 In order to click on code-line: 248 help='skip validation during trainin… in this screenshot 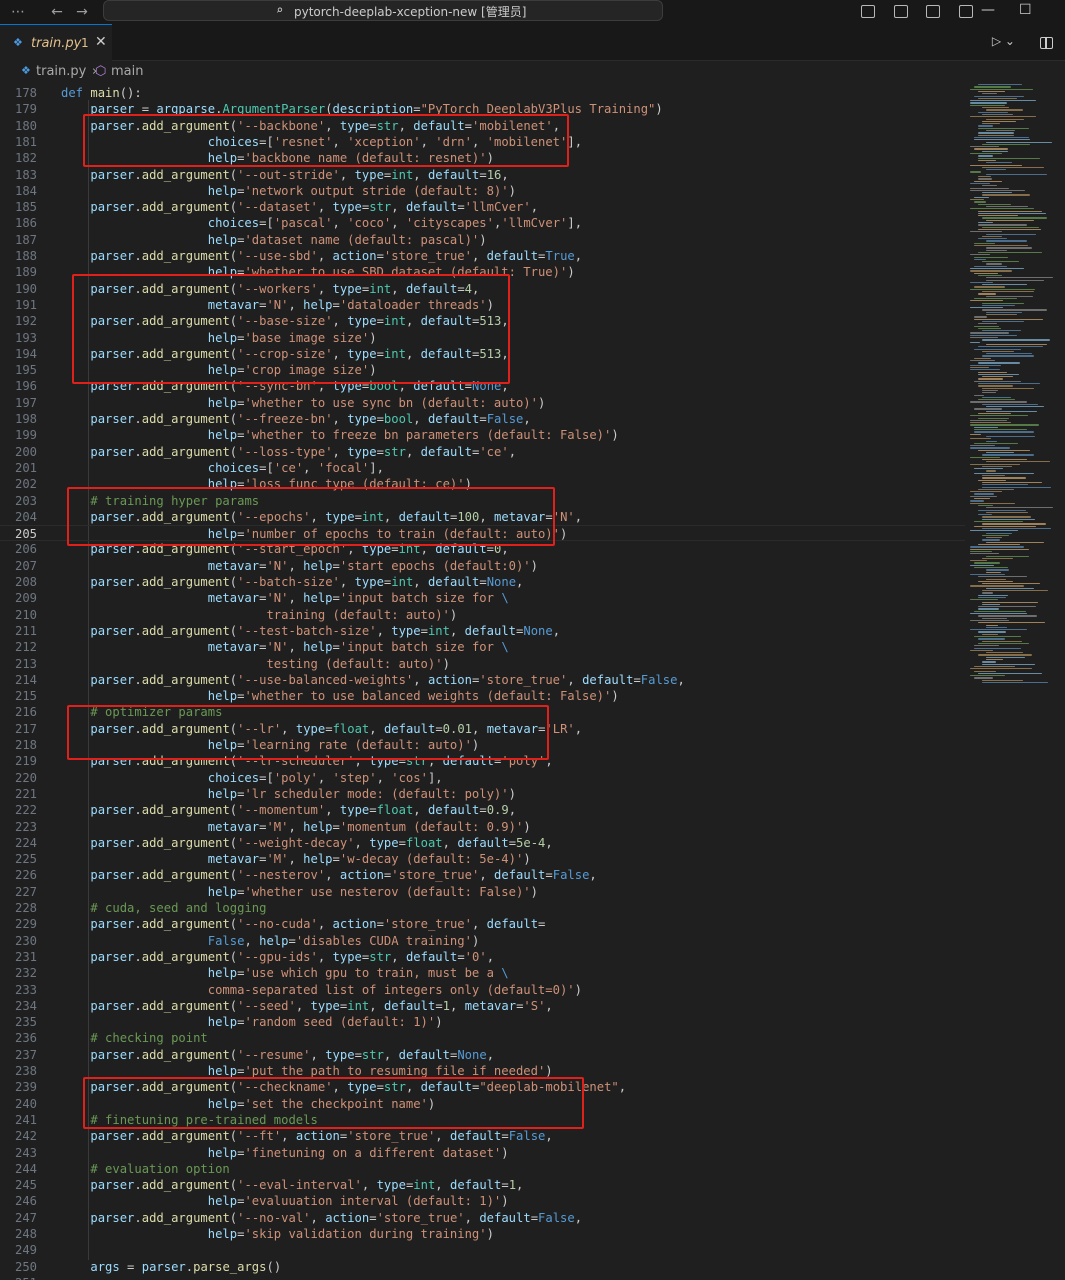, I will do `click(482, 1234)`.